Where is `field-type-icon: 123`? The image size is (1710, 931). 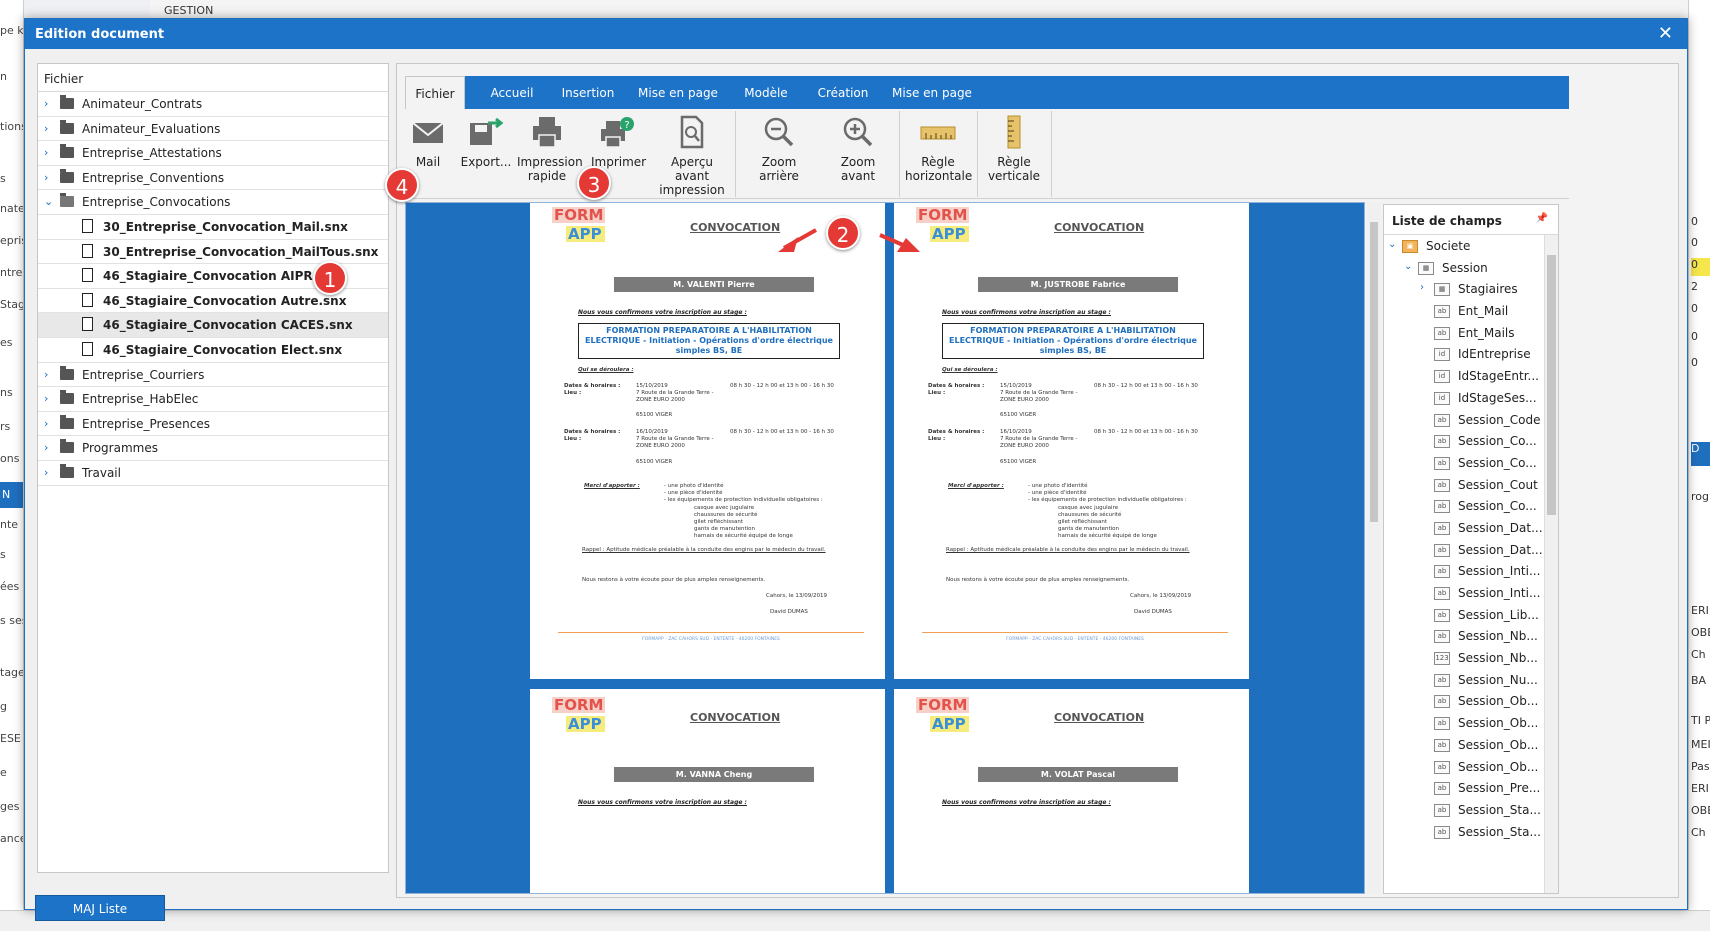
field-type-icon: 123 is located at coordinates (1442, 659).